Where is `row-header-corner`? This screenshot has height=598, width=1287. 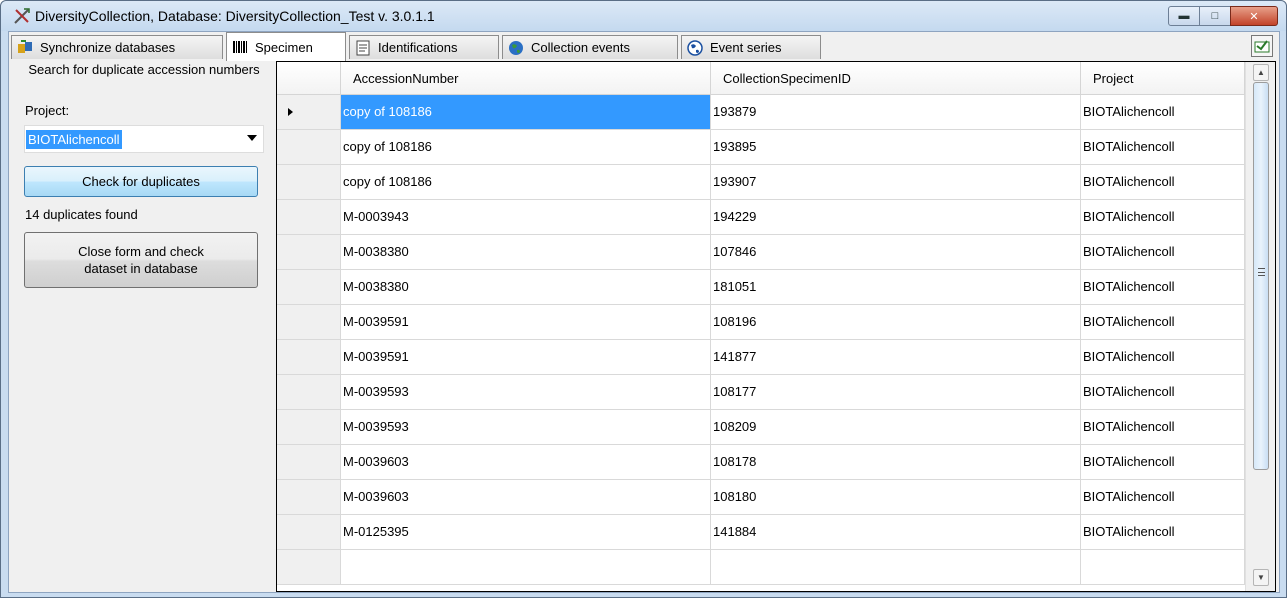 row-header-corner is located at coordinates (309, 78).